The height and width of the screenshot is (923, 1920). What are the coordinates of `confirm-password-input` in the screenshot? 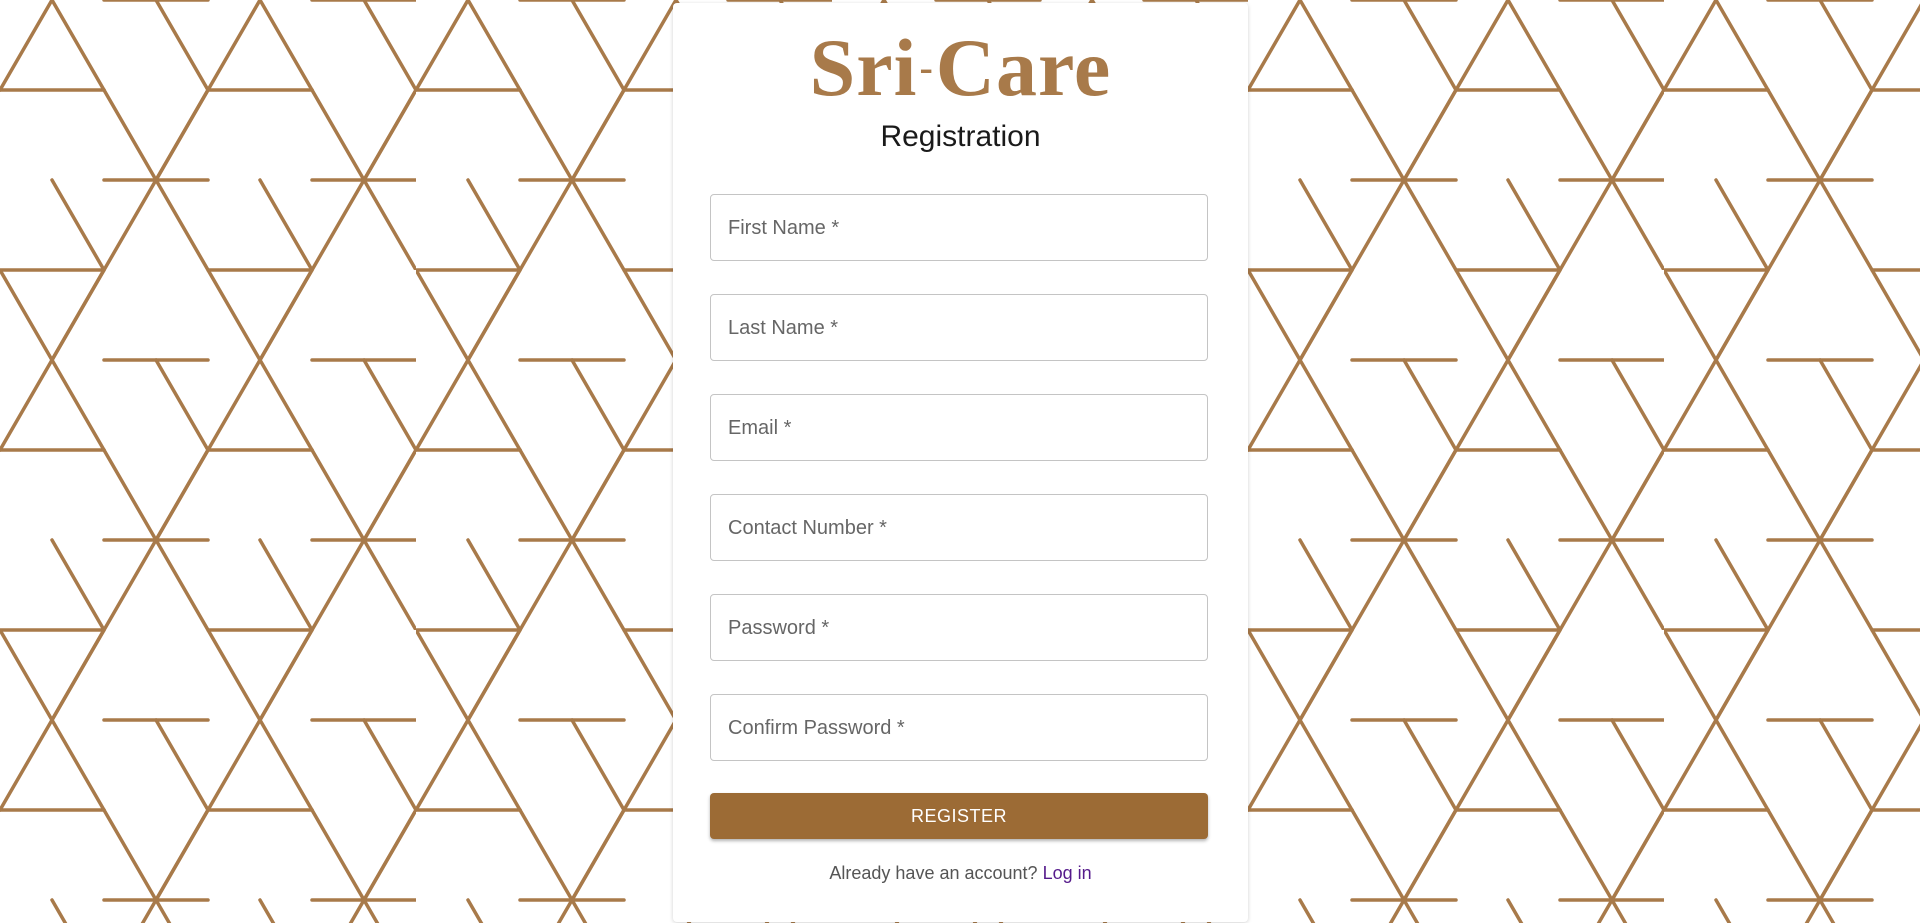 It's located at (959, 727).